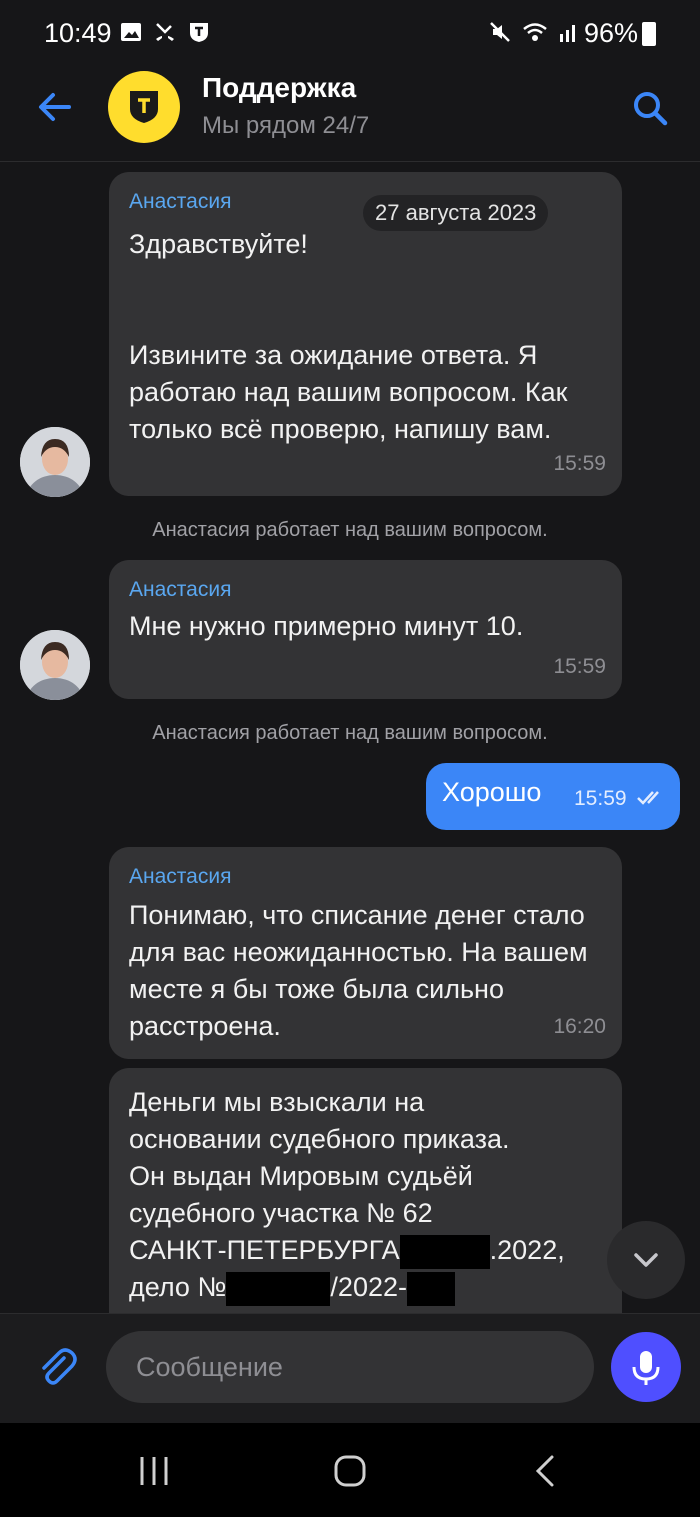  Describe the element at coordinates (279, 88) in the screenshot. I see `chat-title: Поддержка` at that location.